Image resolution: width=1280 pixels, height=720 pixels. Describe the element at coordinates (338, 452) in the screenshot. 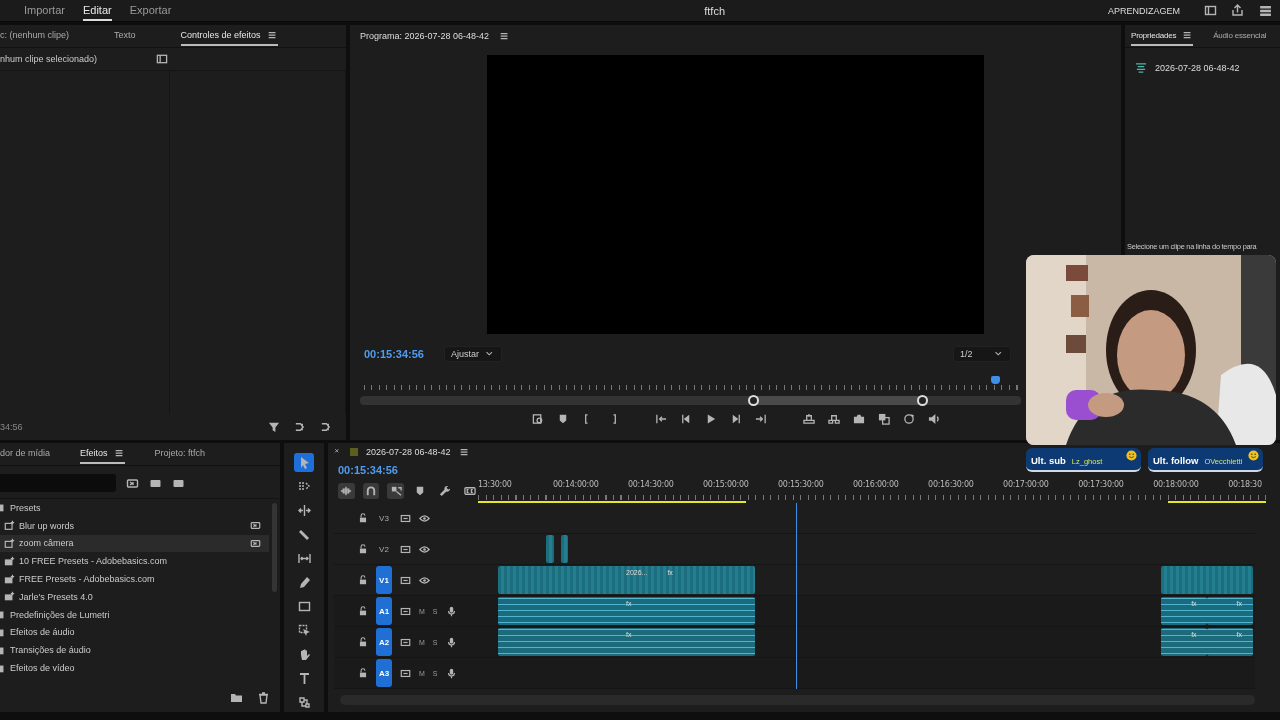

I see `close-icon` at that location.